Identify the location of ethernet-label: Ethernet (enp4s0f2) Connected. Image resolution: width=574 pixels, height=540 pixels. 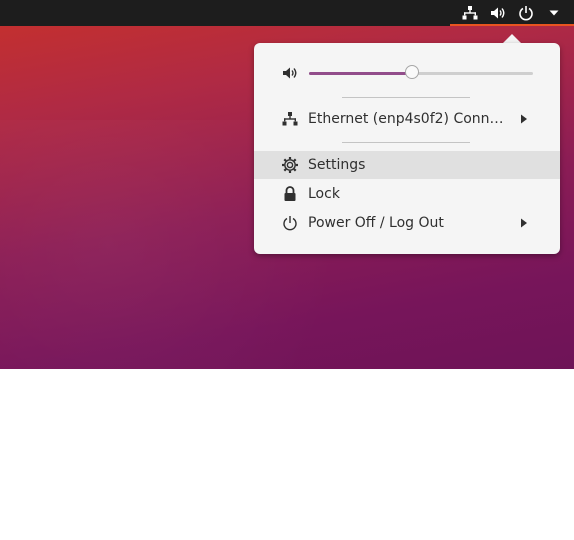
(406, 119).